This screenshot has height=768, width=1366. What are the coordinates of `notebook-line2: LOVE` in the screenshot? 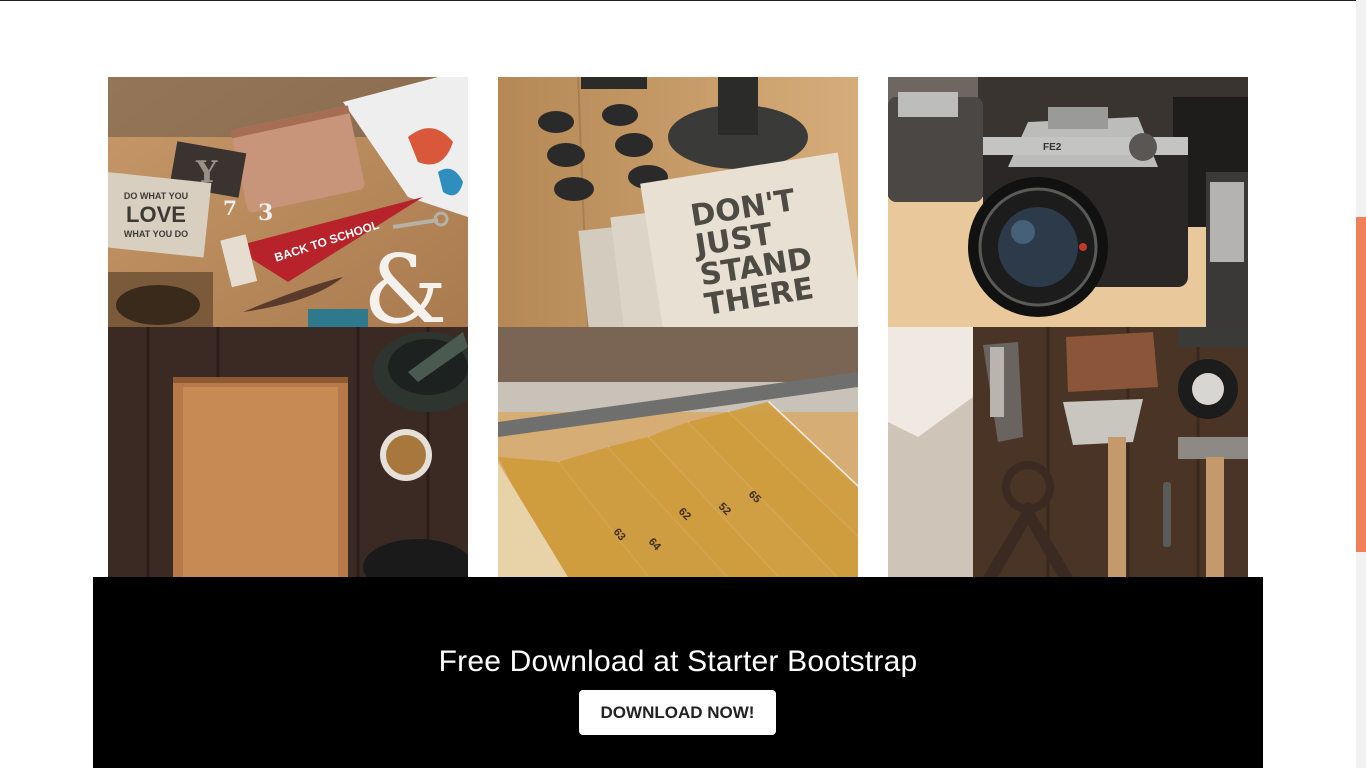 It's located at (156, 214).